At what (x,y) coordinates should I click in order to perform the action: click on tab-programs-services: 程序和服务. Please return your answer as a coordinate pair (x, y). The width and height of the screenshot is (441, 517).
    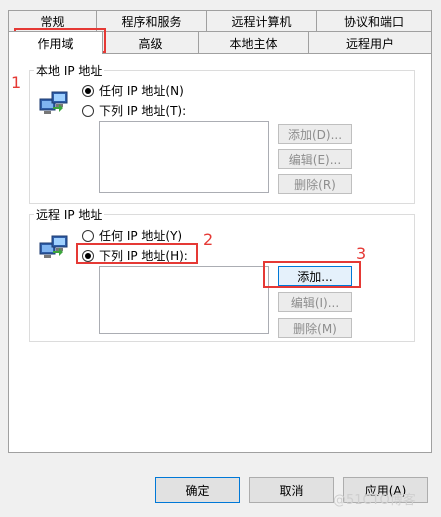
    Looking at the image, I should click on (151, 21).